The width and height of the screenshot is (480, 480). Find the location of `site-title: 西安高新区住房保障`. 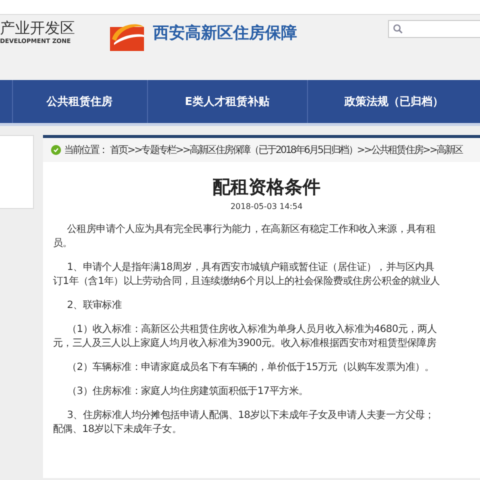

site-title: 西安高新区住房保障 is located at coordinates (225, 33).